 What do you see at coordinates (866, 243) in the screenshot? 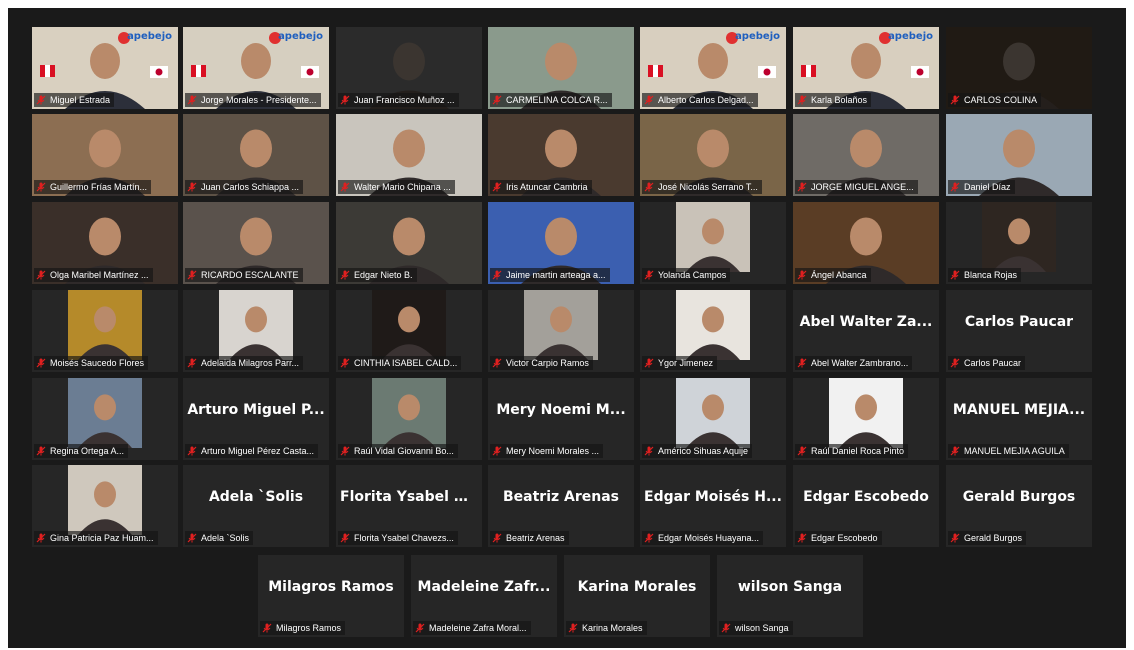
I see `participant-tile: Ángel Abanca` at bounding box center [866, 243].